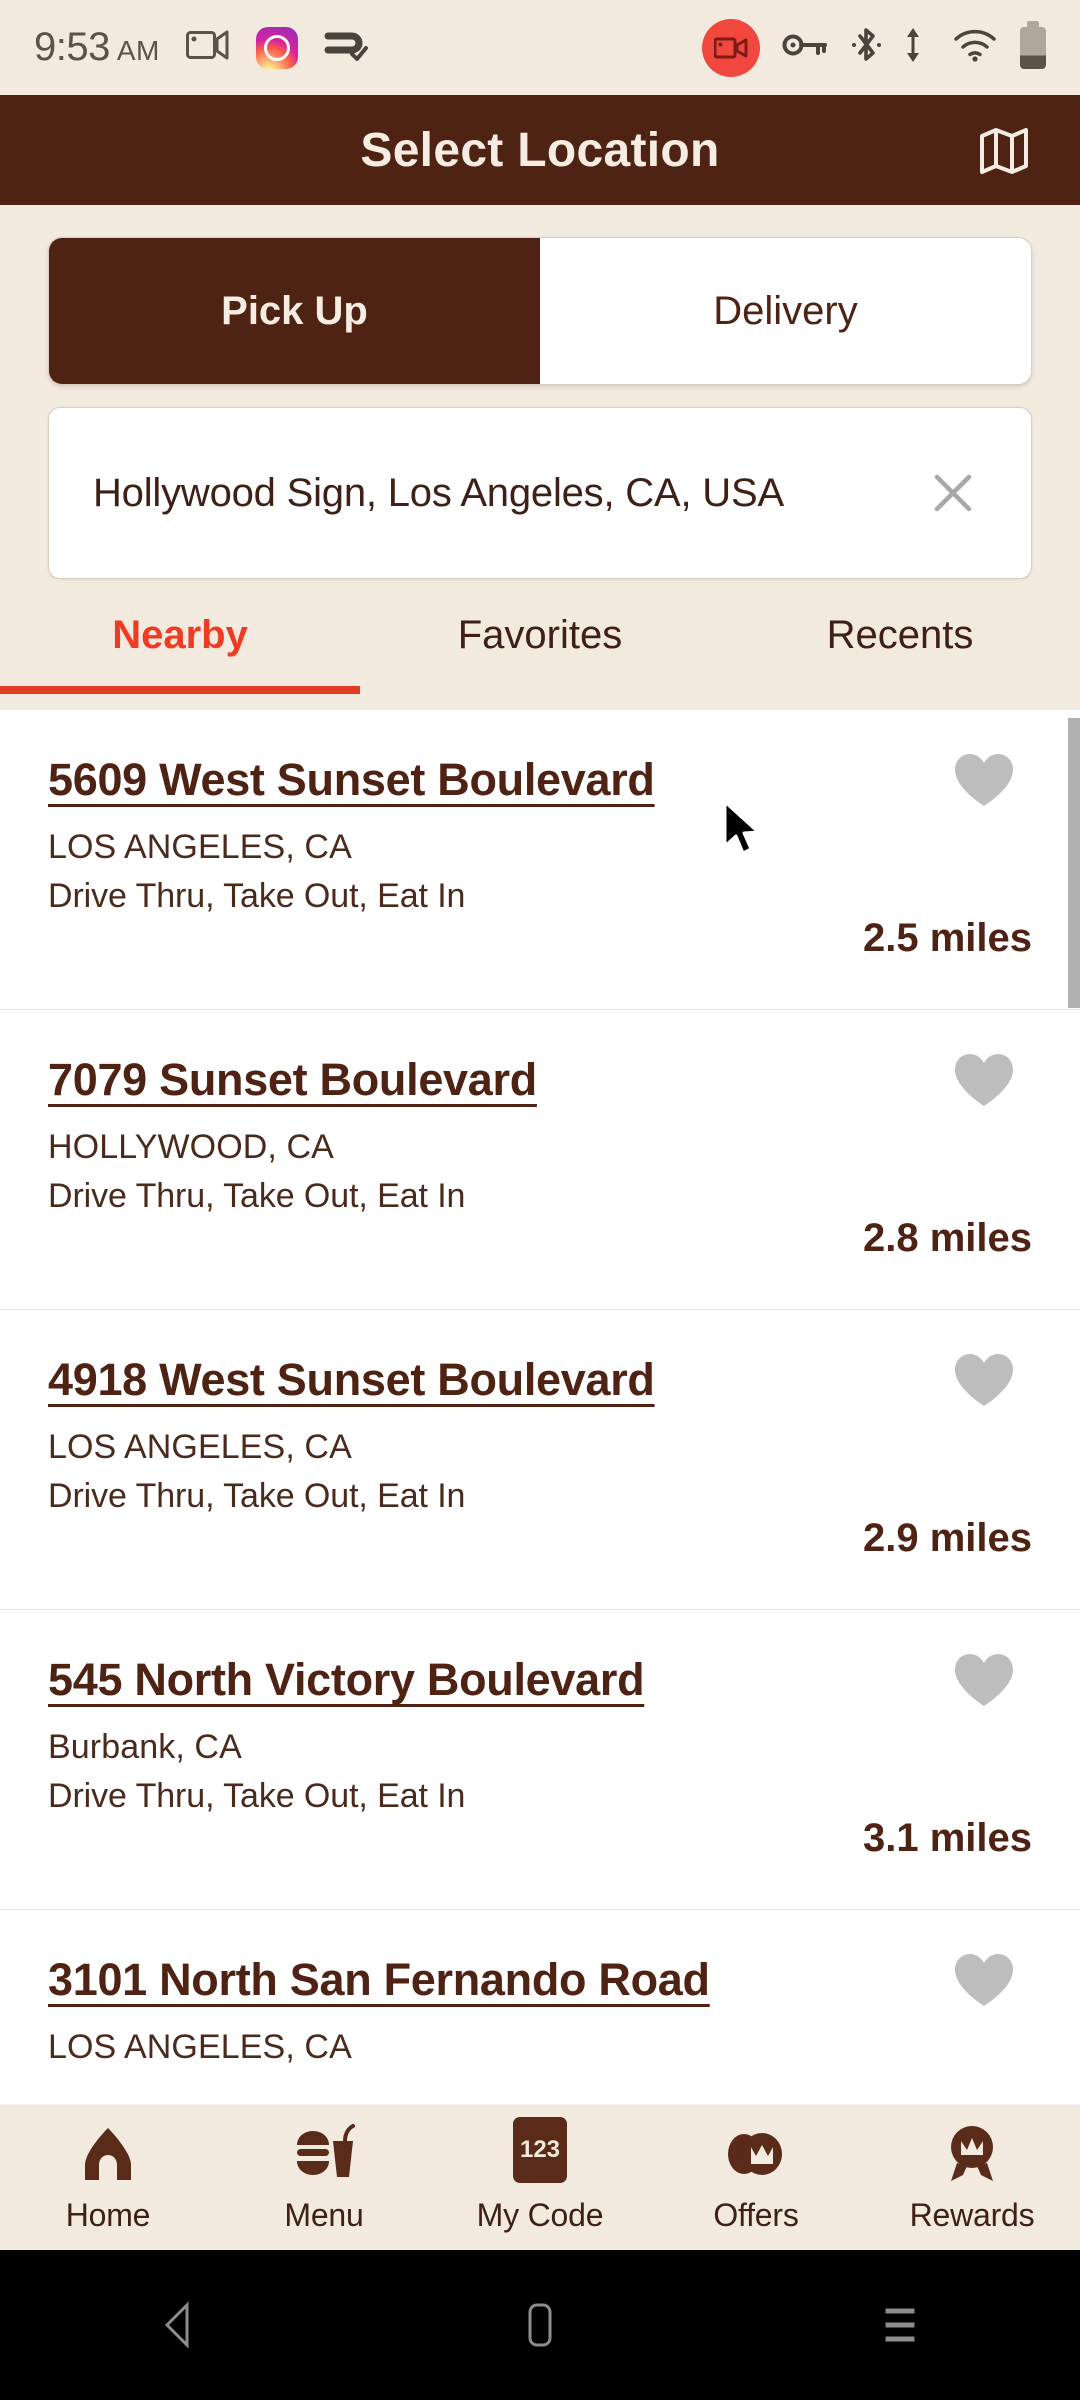  I want to click on android-navigation-bar, so click(540, 2325).